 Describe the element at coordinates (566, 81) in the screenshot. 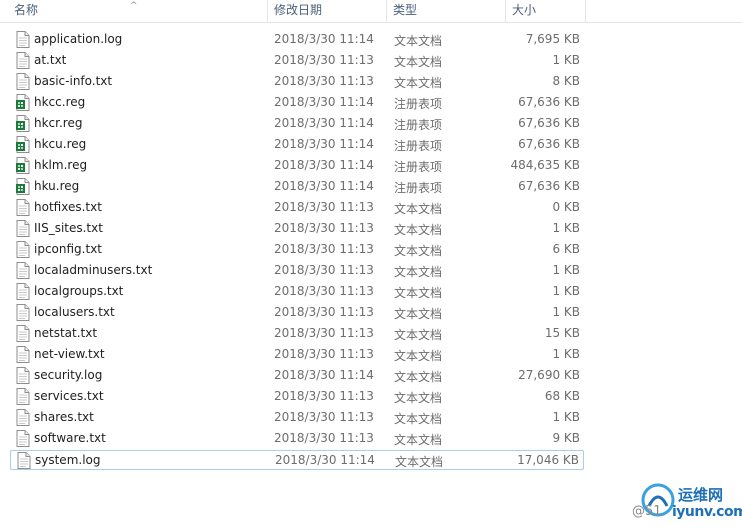

I see `file-size: 8 KB` at that location.